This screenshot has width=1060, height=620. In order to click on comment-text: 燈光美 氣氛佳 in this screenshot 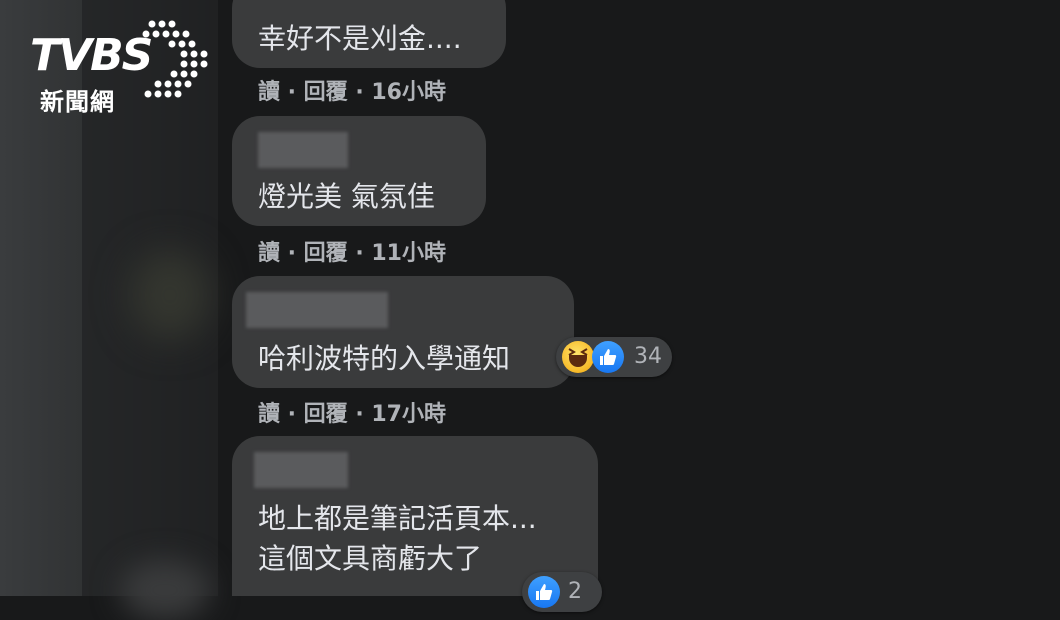, I will do `click(346, 196)`.